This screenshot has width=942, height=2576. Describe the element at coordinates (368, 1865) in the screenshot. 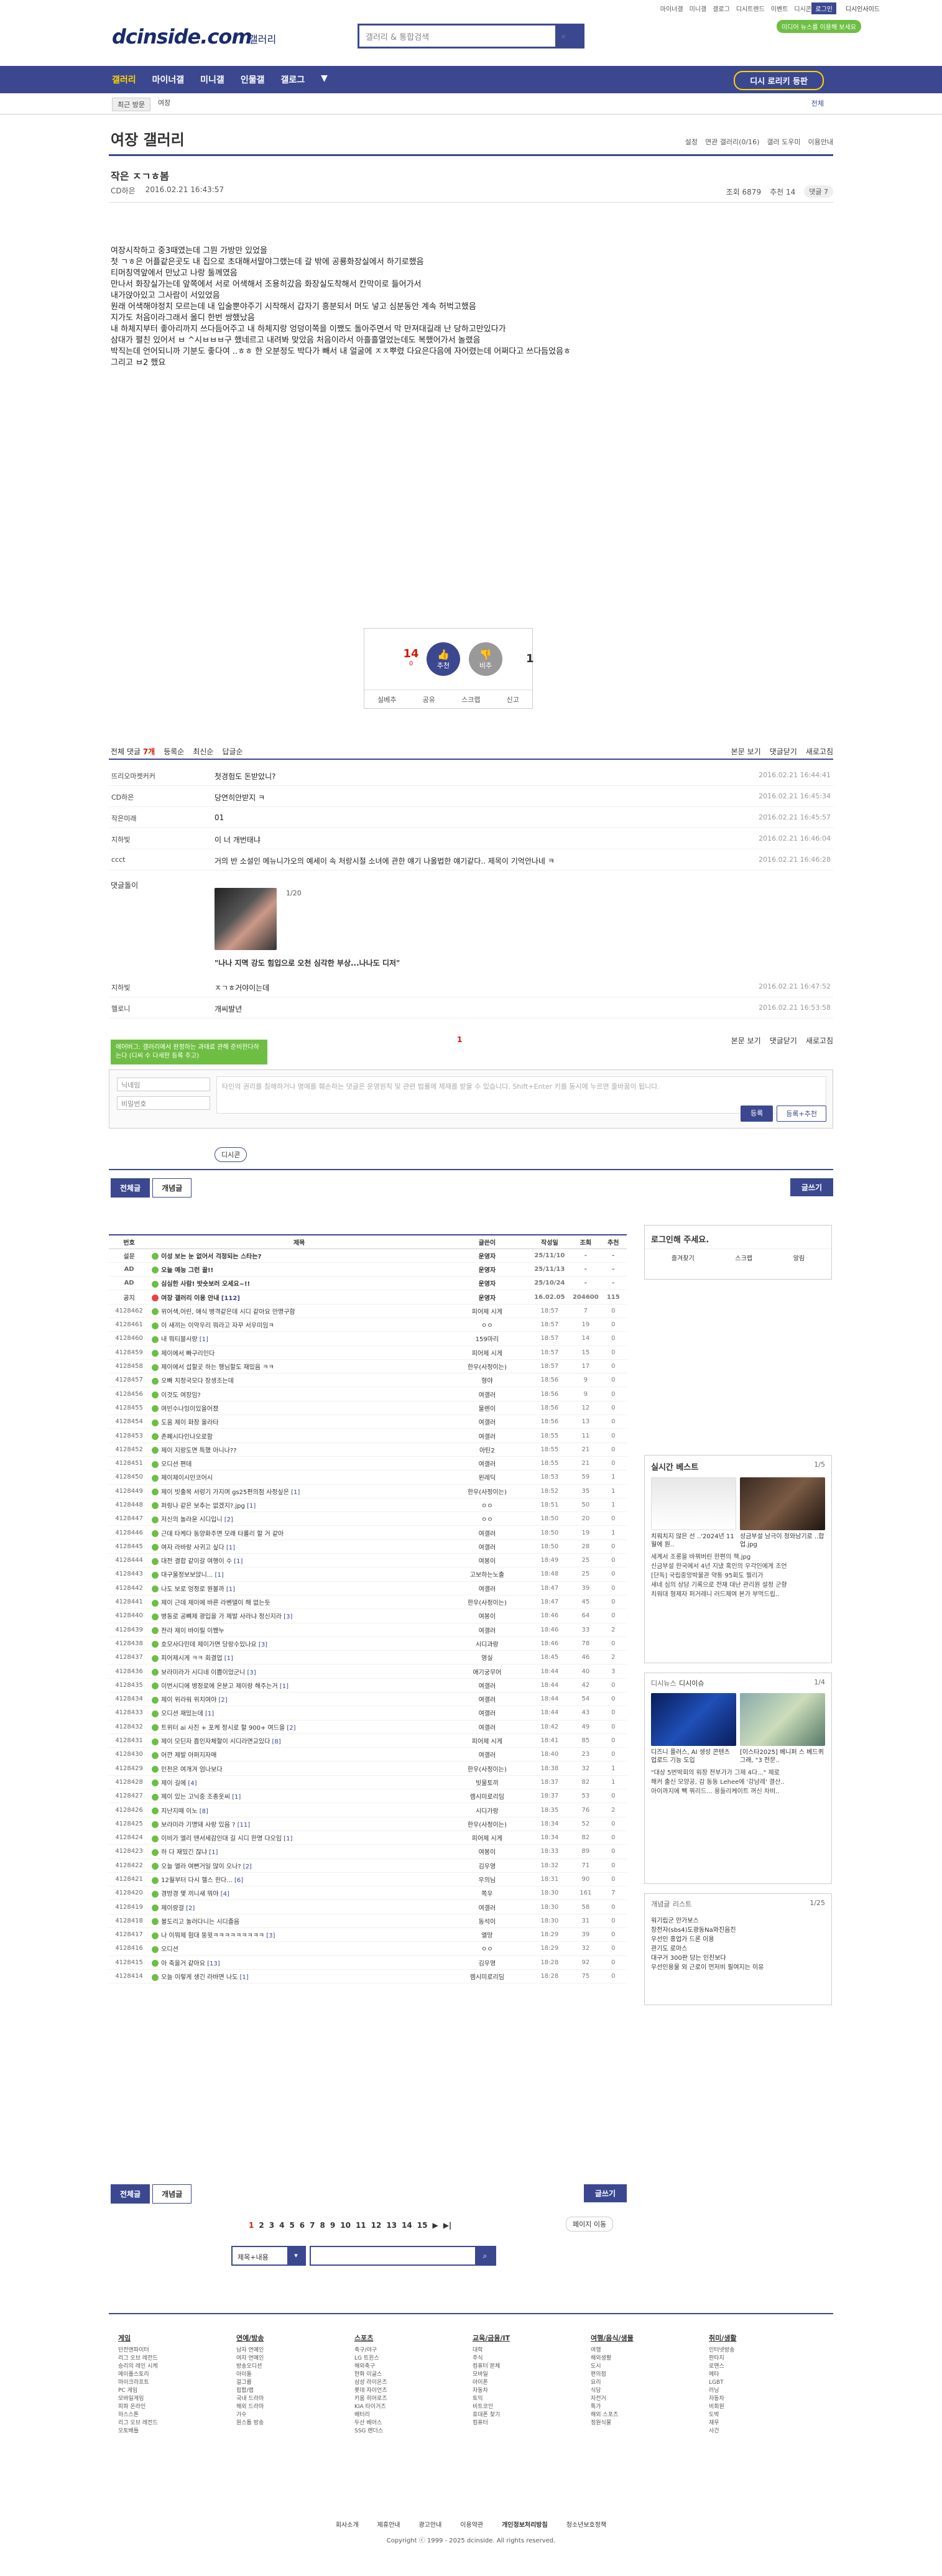

I see `table-row: 4128422 오늘 엘라 여뻔거일 많이 오나? [2] 김우영 18:32 71 0` at that location.